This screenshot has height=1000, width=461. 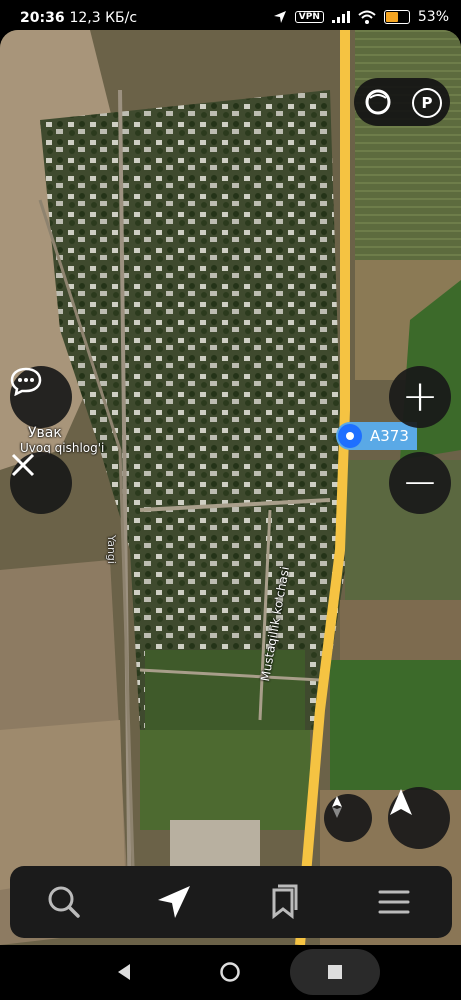 What do you see at coordinates (45, 433) in the screenshot?
I see `village-name-ru: Увак` at bounding box center [45, 433].